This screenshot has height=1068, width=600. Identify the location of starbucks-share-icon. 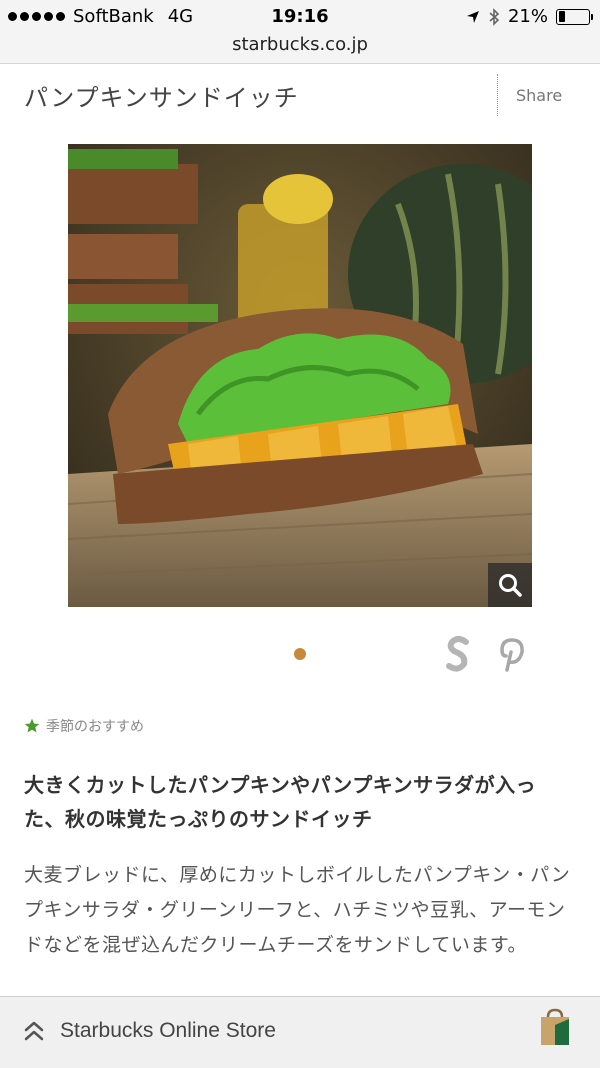
(459, 654).